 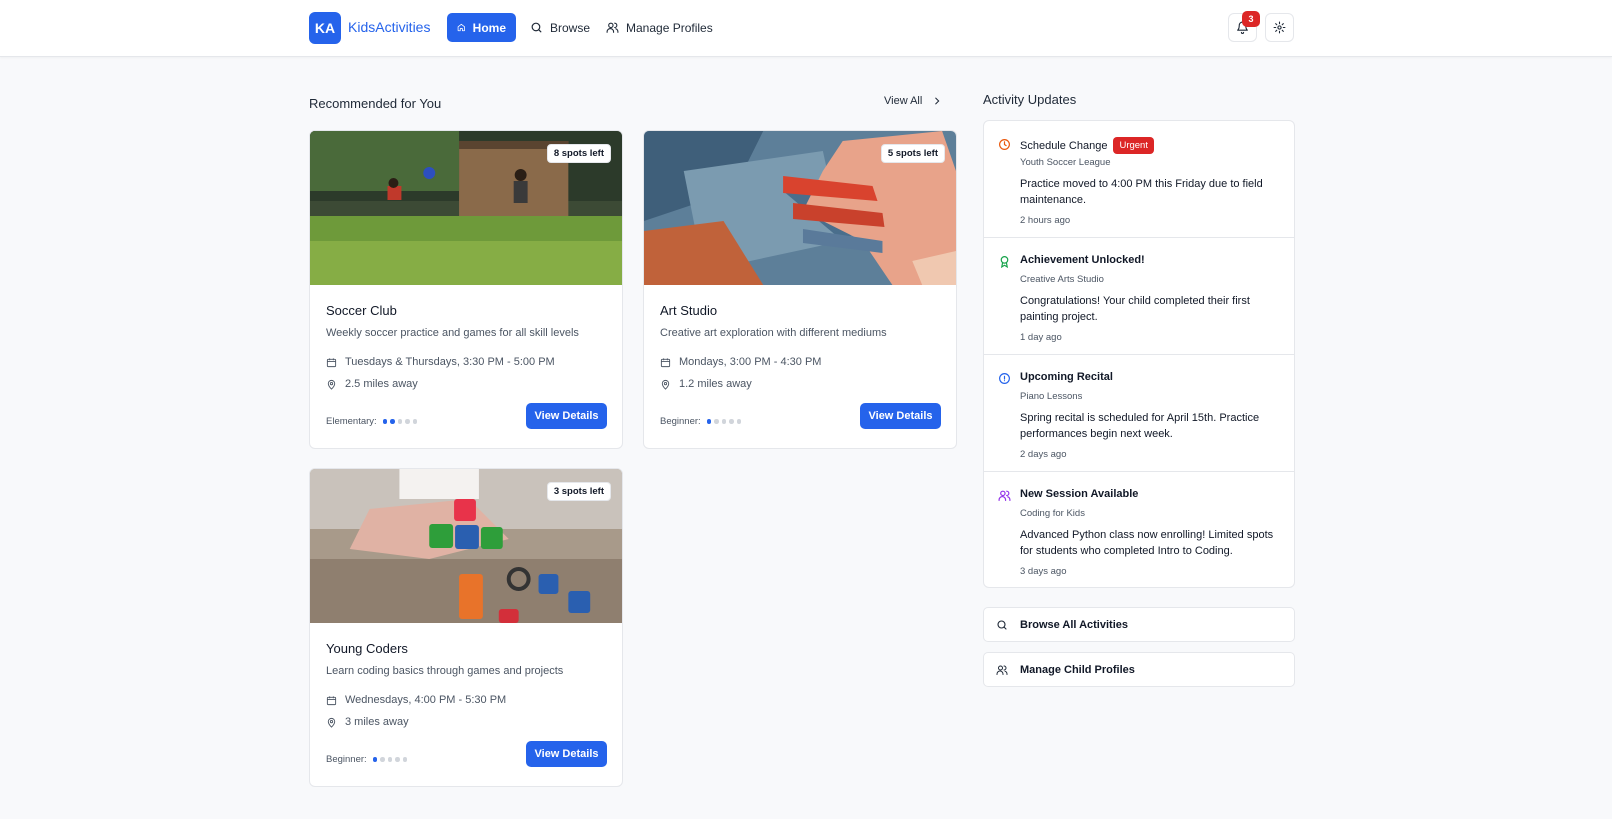 What do you see at coordinates (377, 722) in the screenshot?
I see `distance-text: 3 miles away` at bounding box center [377, 722].